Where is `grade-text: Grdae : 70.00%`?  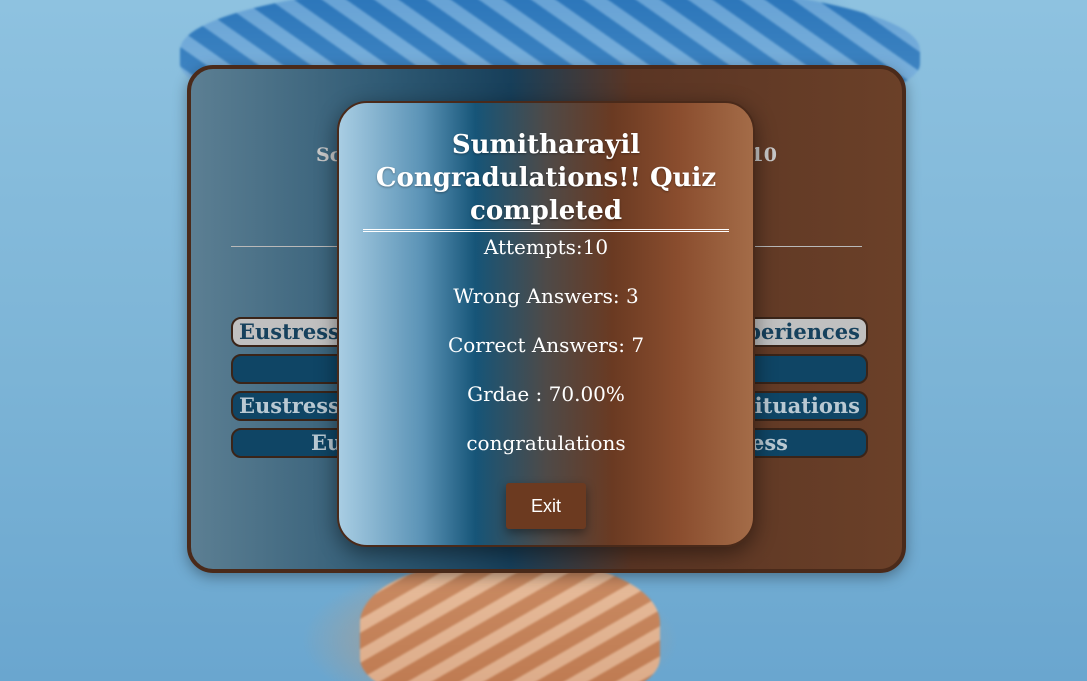
grade-text: Grdae : 70.00% is located at coordinates (546, 394).